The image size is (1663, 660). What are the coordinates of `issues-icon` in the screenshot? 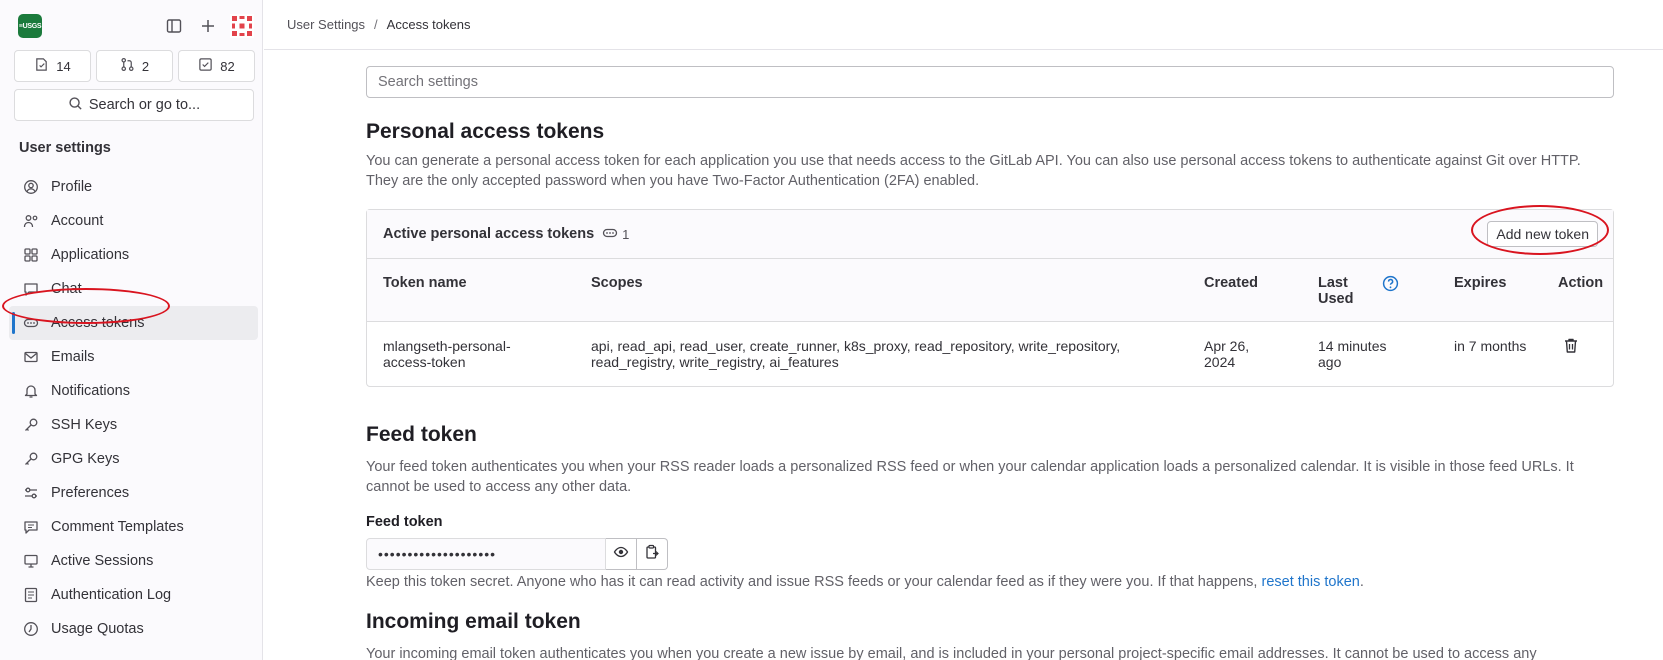 It's located at (41, 66).